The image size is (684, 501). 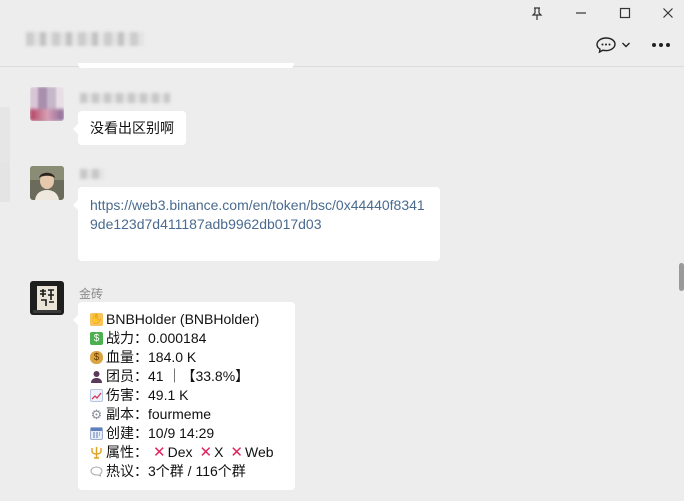 I want to click on sender-name: 金砖, so click(x=91, y=294).